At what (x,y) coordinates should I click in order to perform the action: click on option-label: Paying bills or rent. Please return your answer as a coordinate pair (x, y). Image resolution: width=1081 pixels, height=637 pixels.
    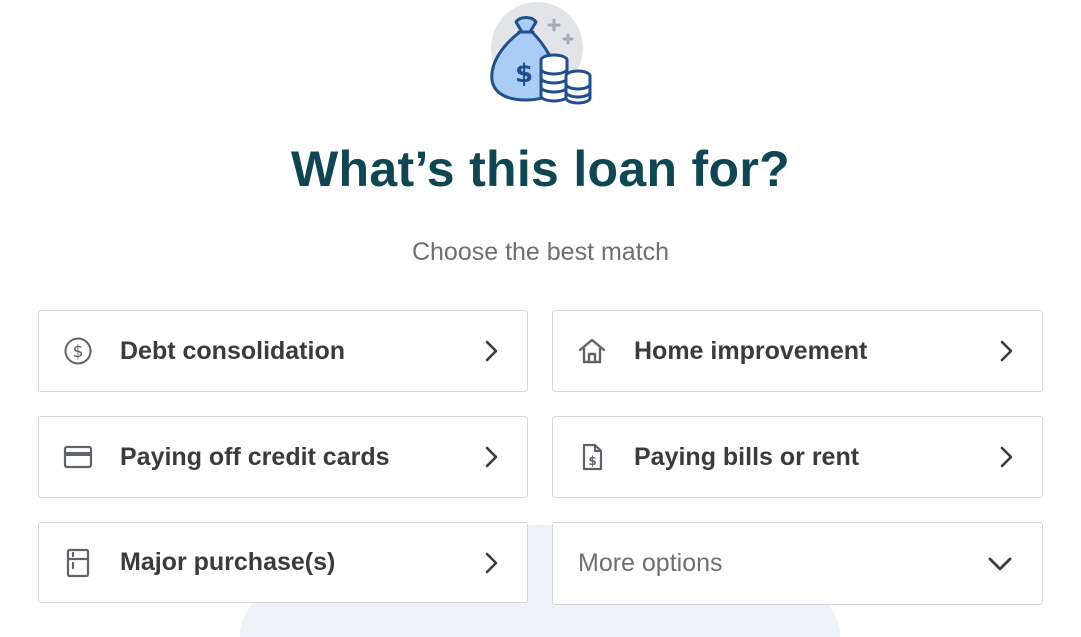
    Looking at the image, I should click on (747, 456).